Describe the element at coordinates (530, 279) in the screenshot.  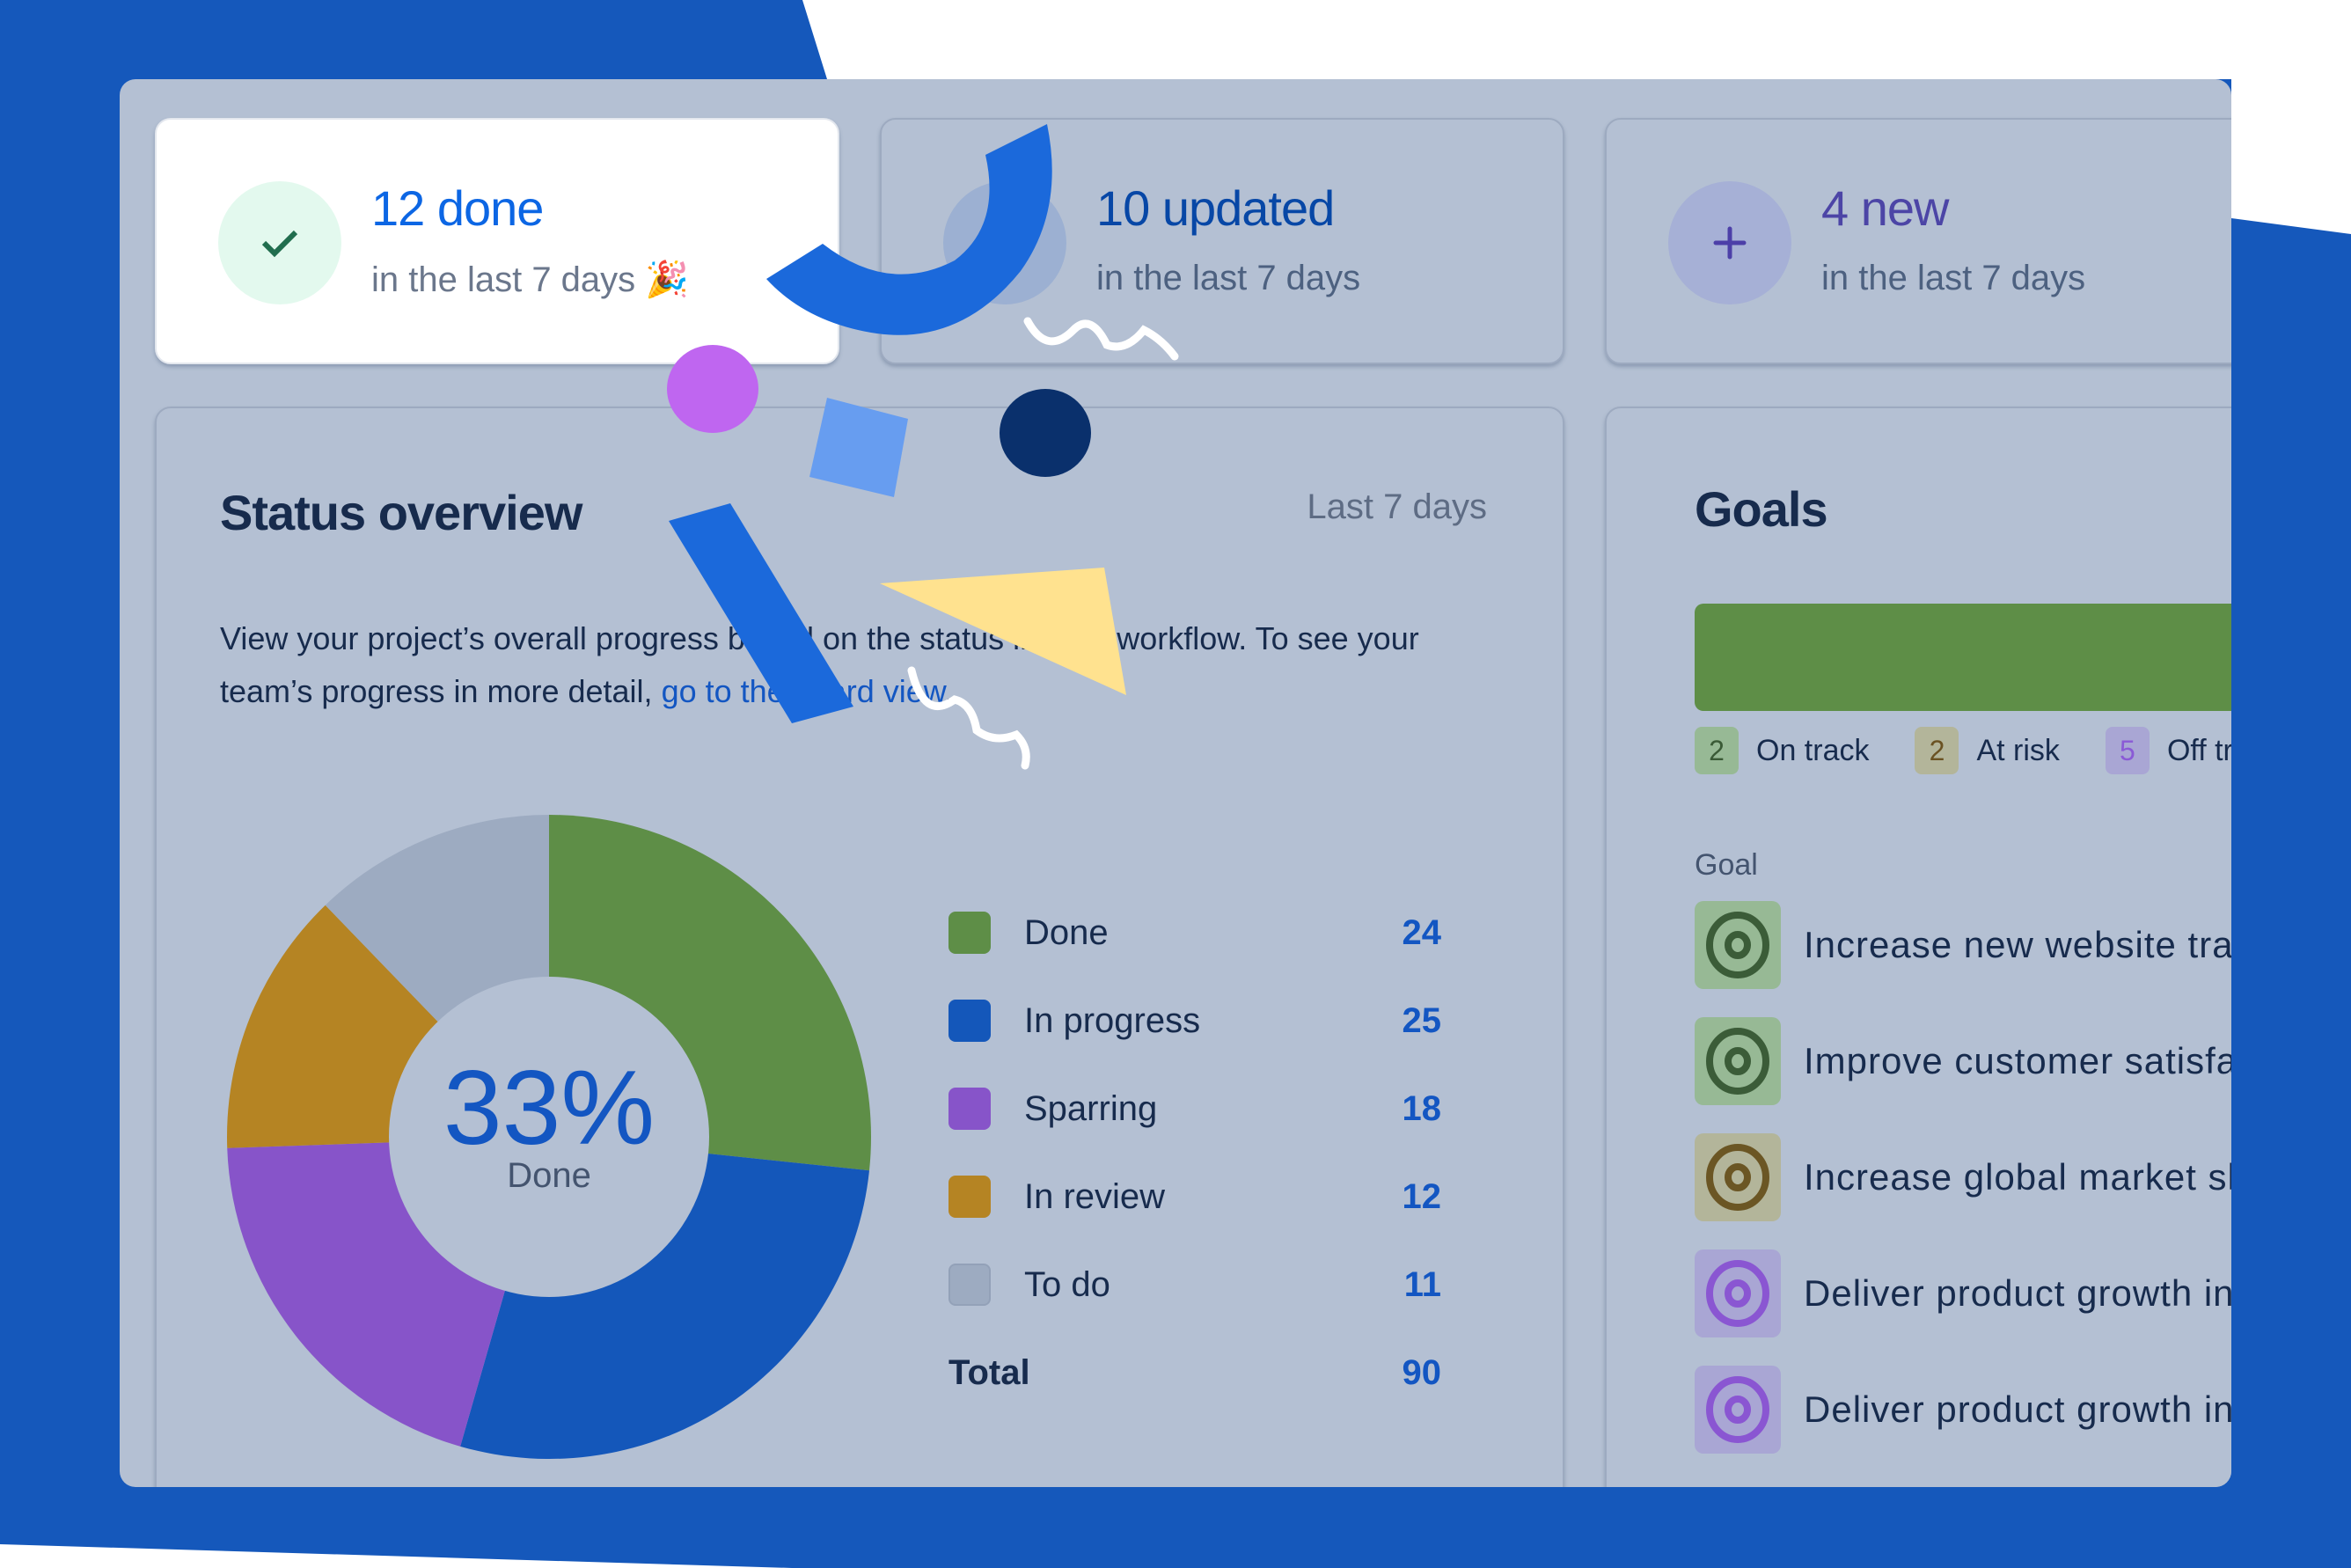
I see `stat-subtitle: in the last 7 days 🎉` at that location.